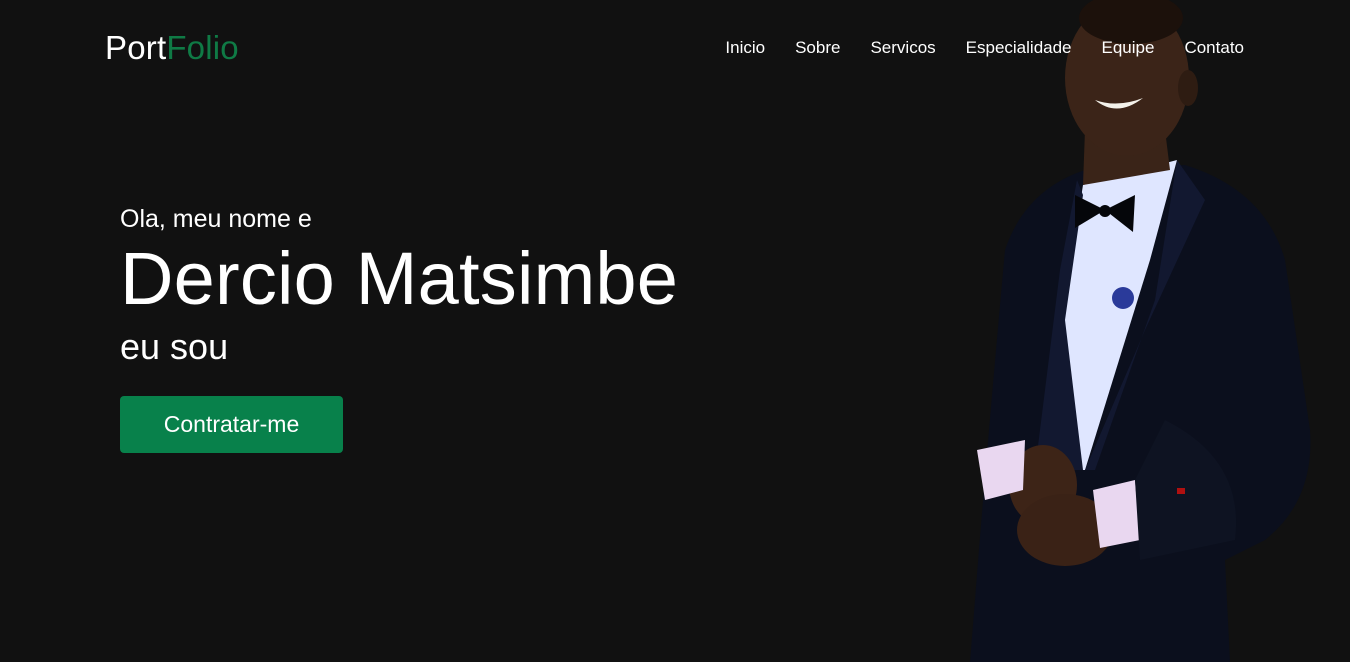  Describe the element at coordinates (216, 219) in the screenshot. I see `hero-greeting: Ola, meu nome e` at that location.